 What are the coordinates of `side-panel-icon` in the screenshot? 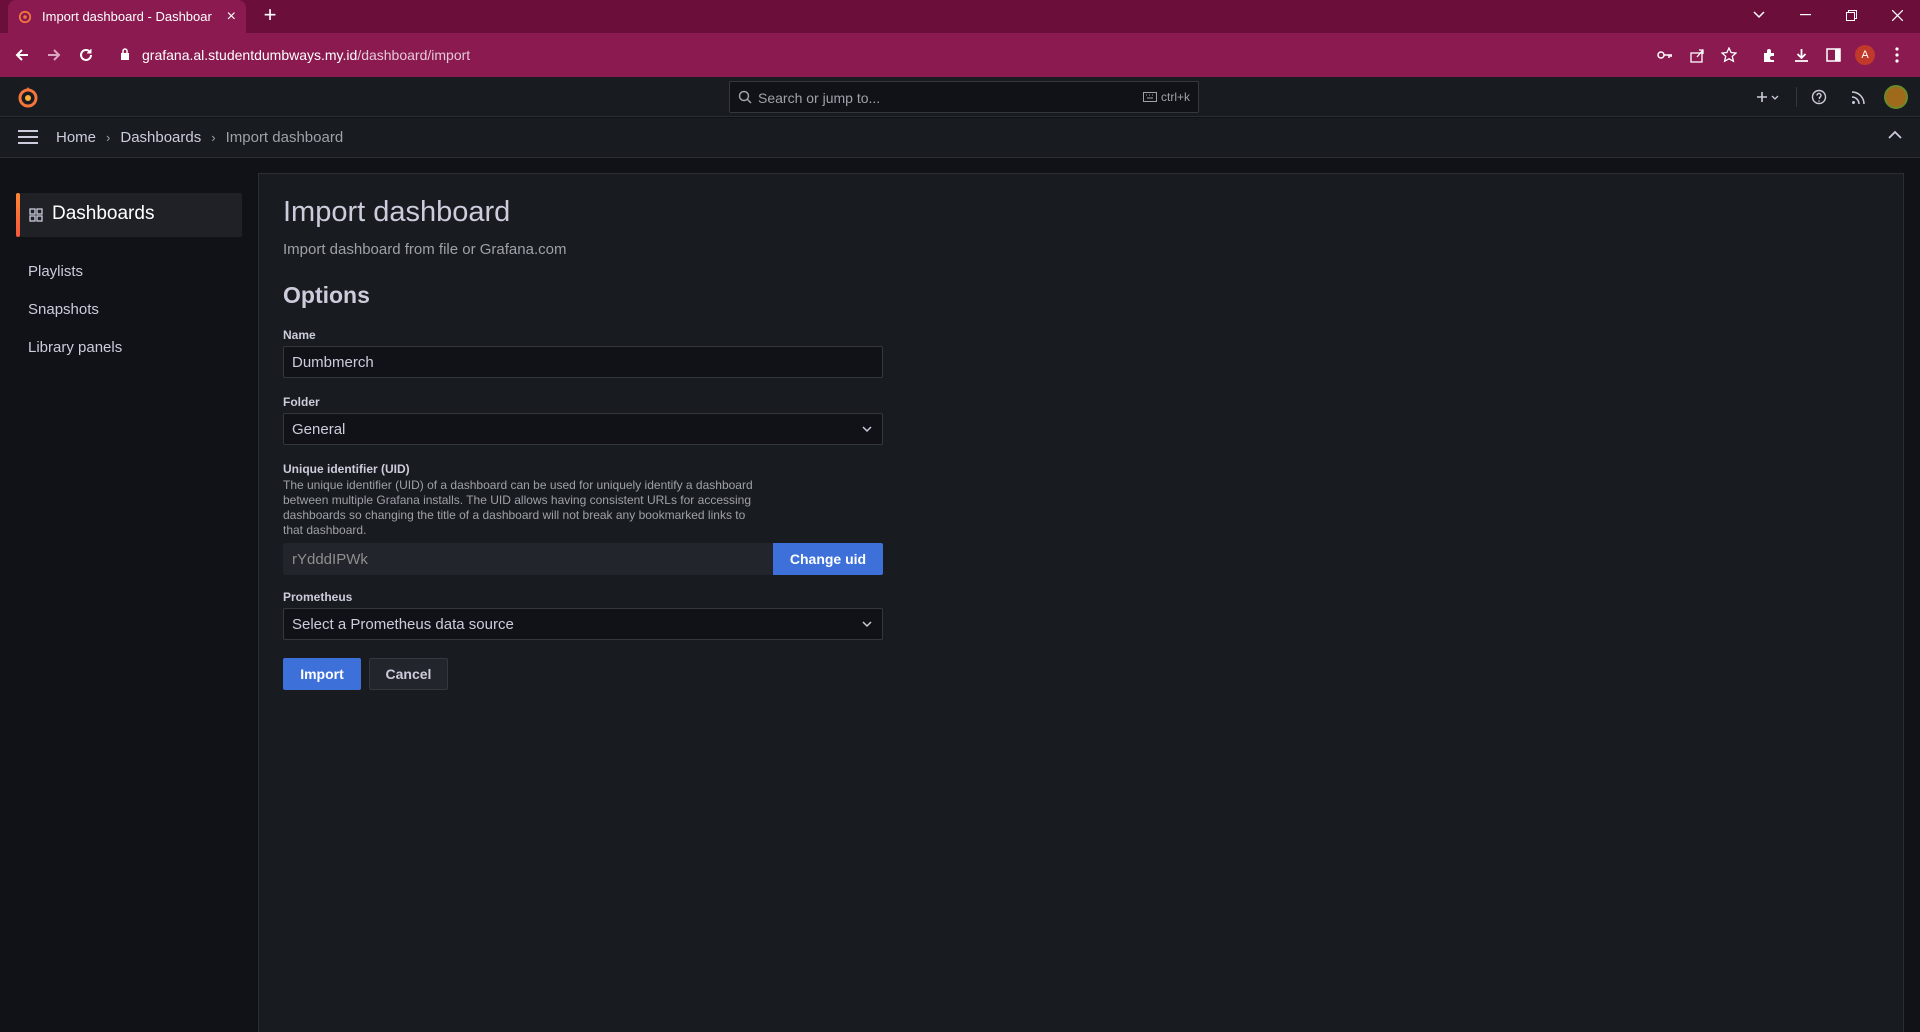 It's located at (1833, 55).